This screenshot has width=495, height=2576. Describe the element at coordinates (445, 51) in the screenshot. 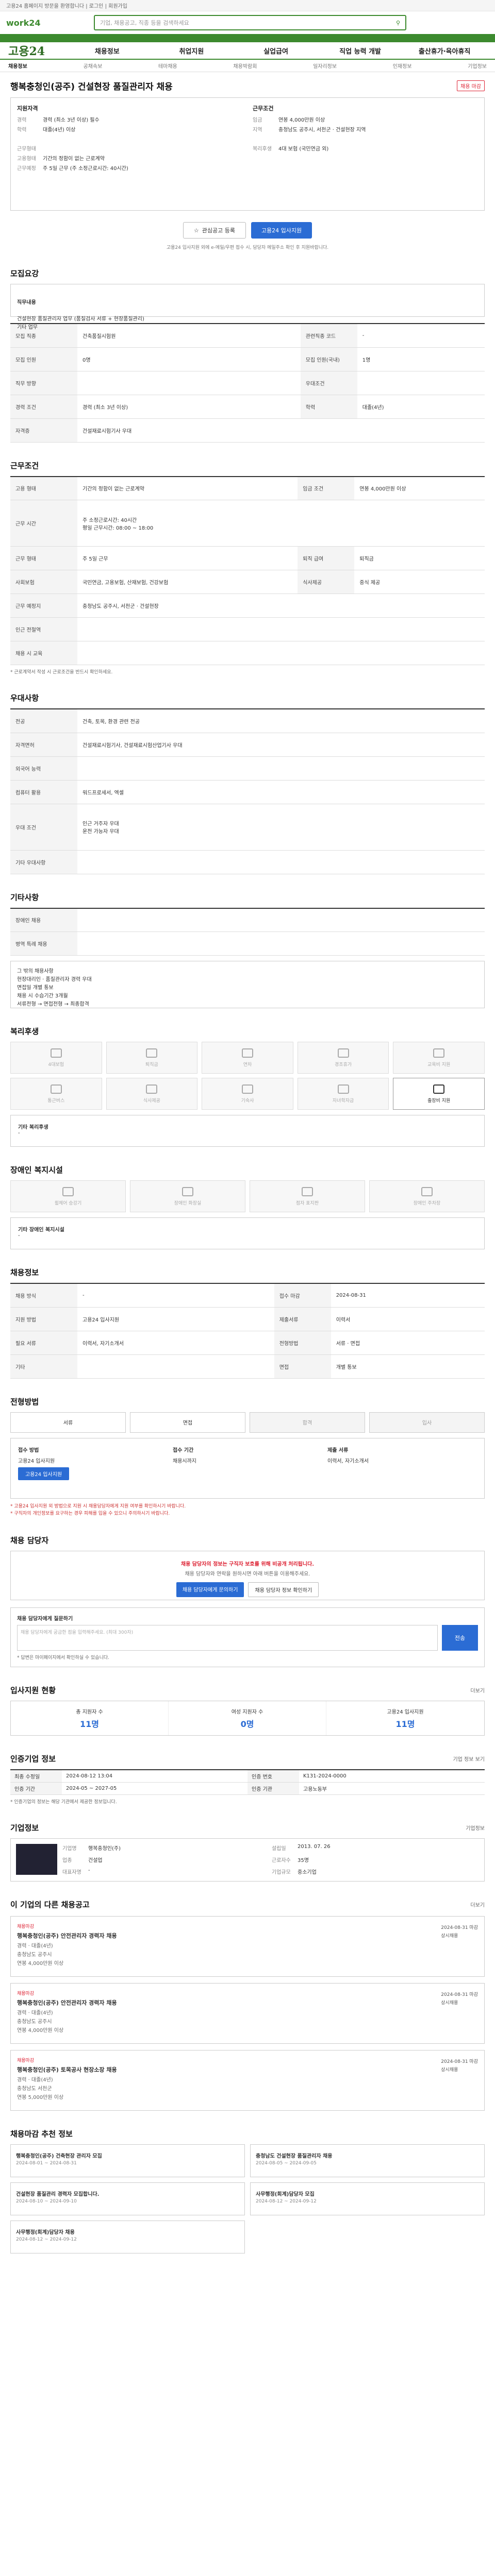

I see `gnb-item-leave: 출산휴가·육아휴직` at that location.